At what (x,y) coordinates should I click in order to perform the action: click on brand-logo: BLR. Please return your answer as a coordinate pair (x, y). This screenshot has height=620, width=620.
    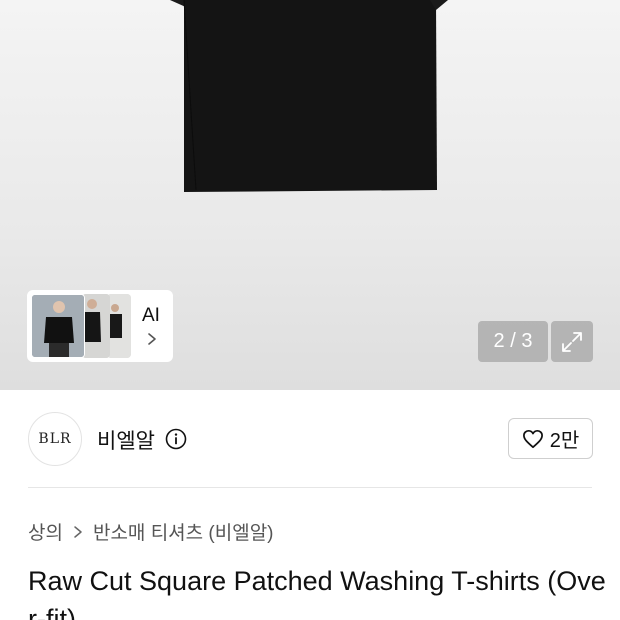
    Looking at the image, I should click on (55, 439).